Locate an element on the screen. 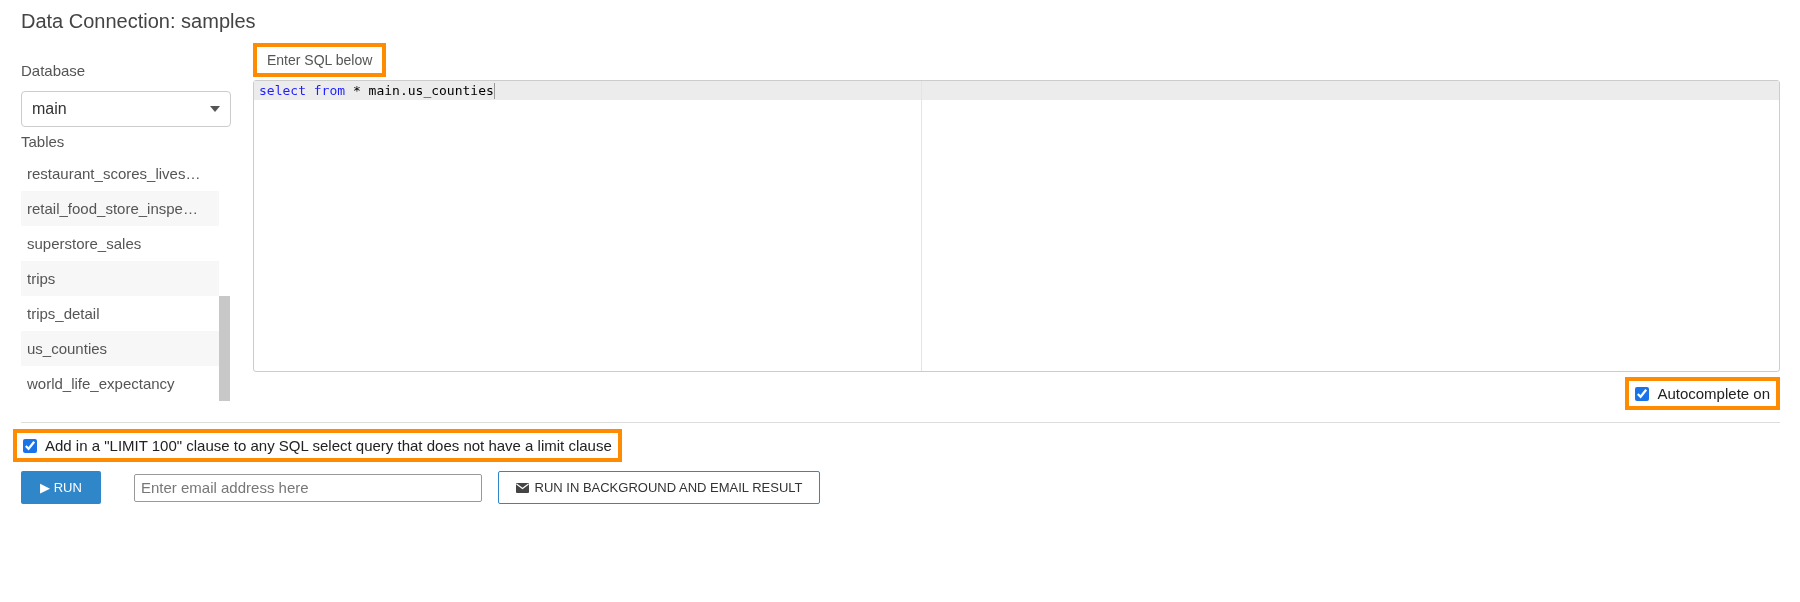 This screenshot has height=602, width=1800. sql-code: select from * main.us_counties is located at coordinates (376, 90).